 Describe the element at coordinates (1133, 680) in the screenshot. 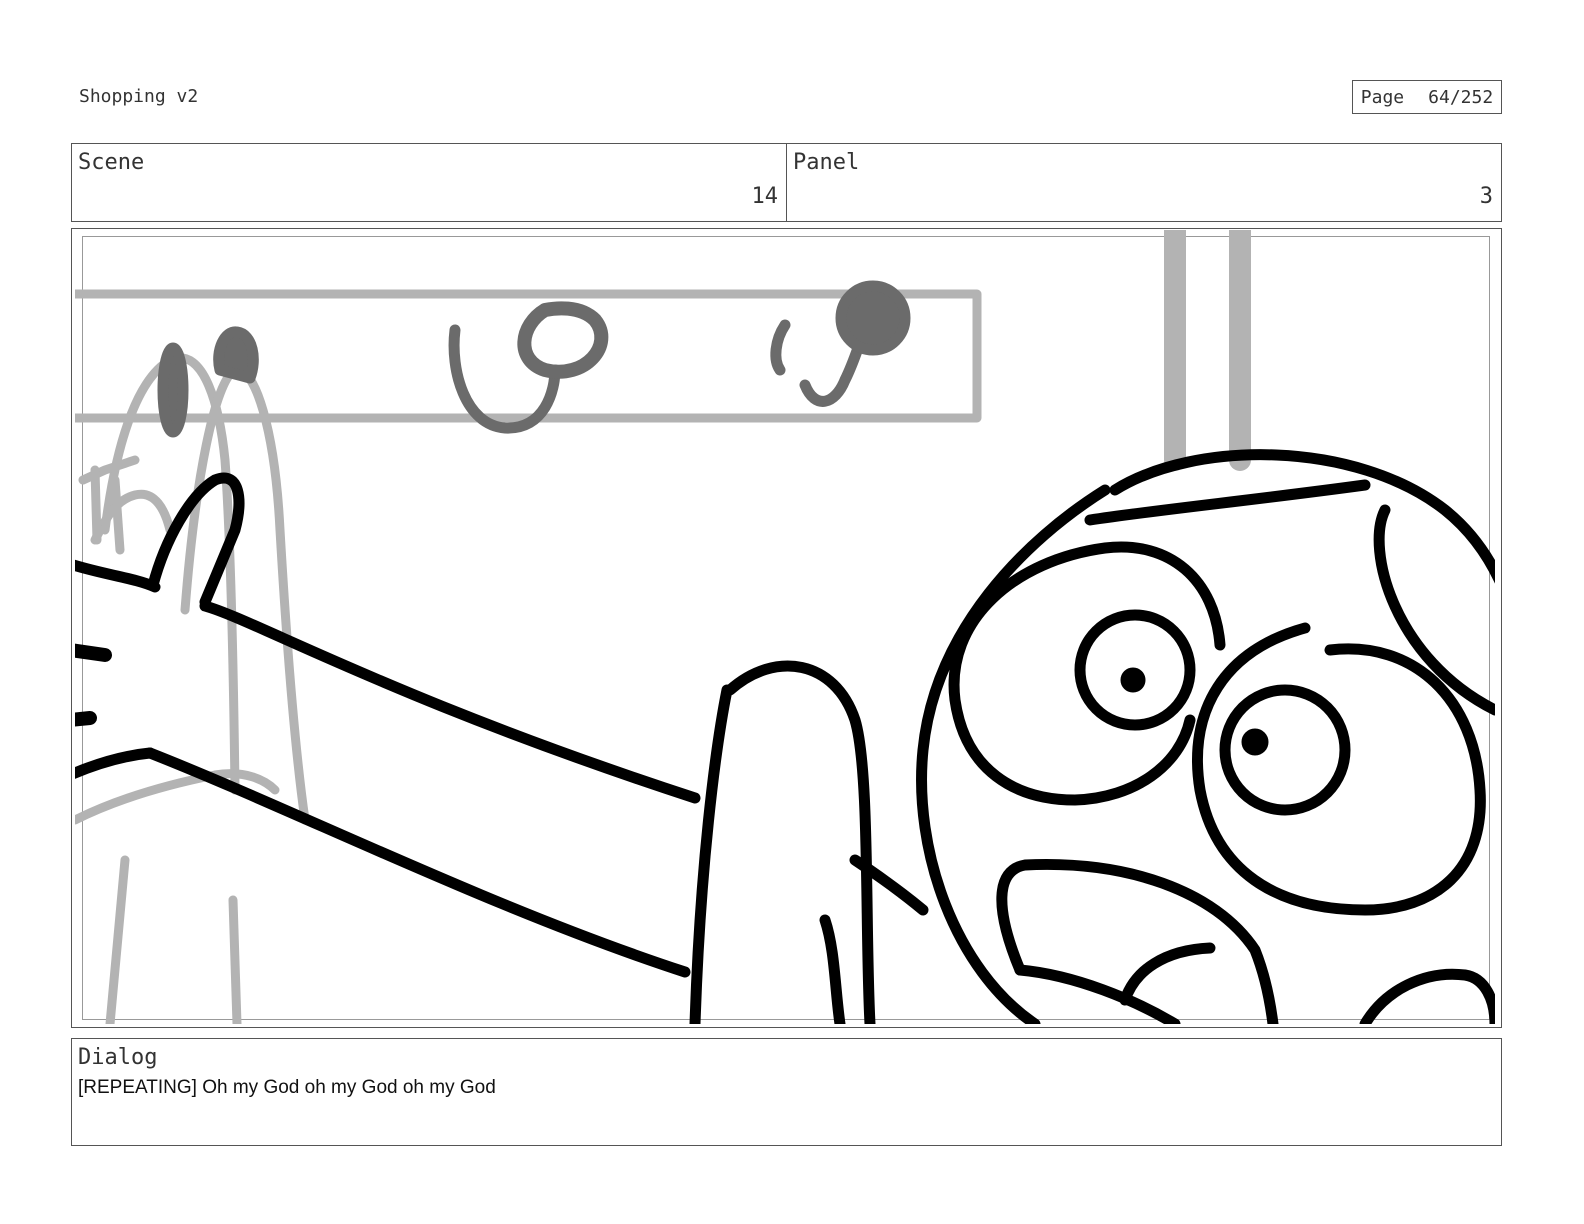

I see `left-pupil` at that location.